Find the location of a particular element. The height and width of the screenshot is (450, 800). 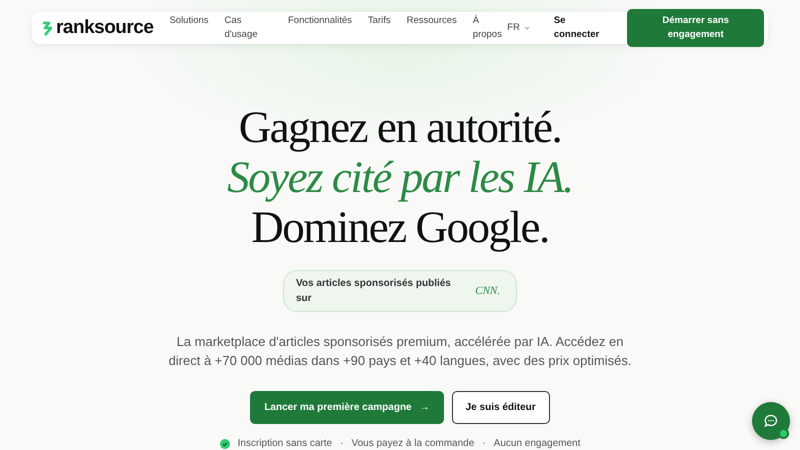

perk-text: Inscription sans carte is located at coordinates (285, 443).